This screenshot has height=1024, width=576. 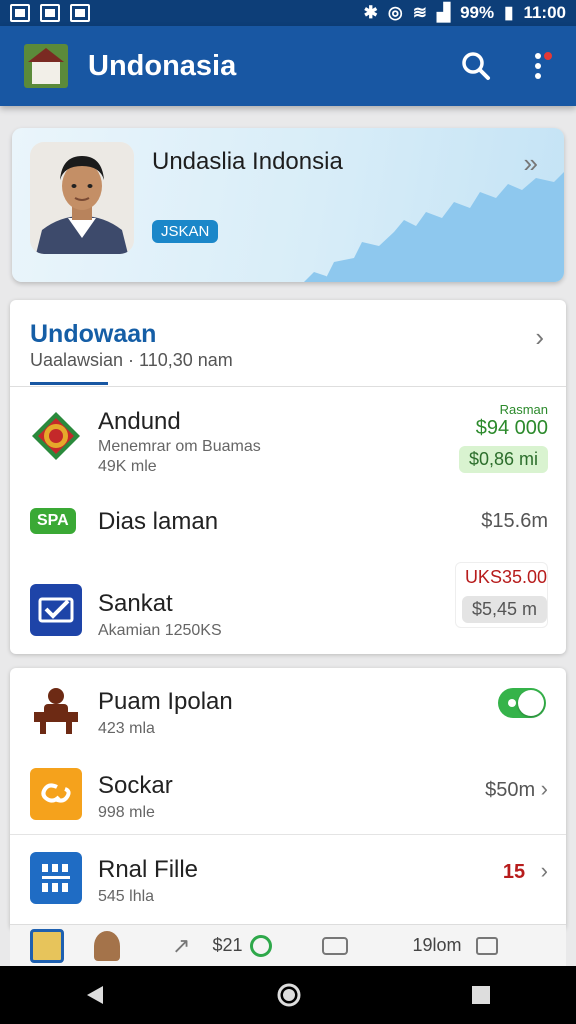 What do you see at coordinates (419, 12) in the screenshot?
I see `wifi-icon: ≋` at bounding box center [419, 12].